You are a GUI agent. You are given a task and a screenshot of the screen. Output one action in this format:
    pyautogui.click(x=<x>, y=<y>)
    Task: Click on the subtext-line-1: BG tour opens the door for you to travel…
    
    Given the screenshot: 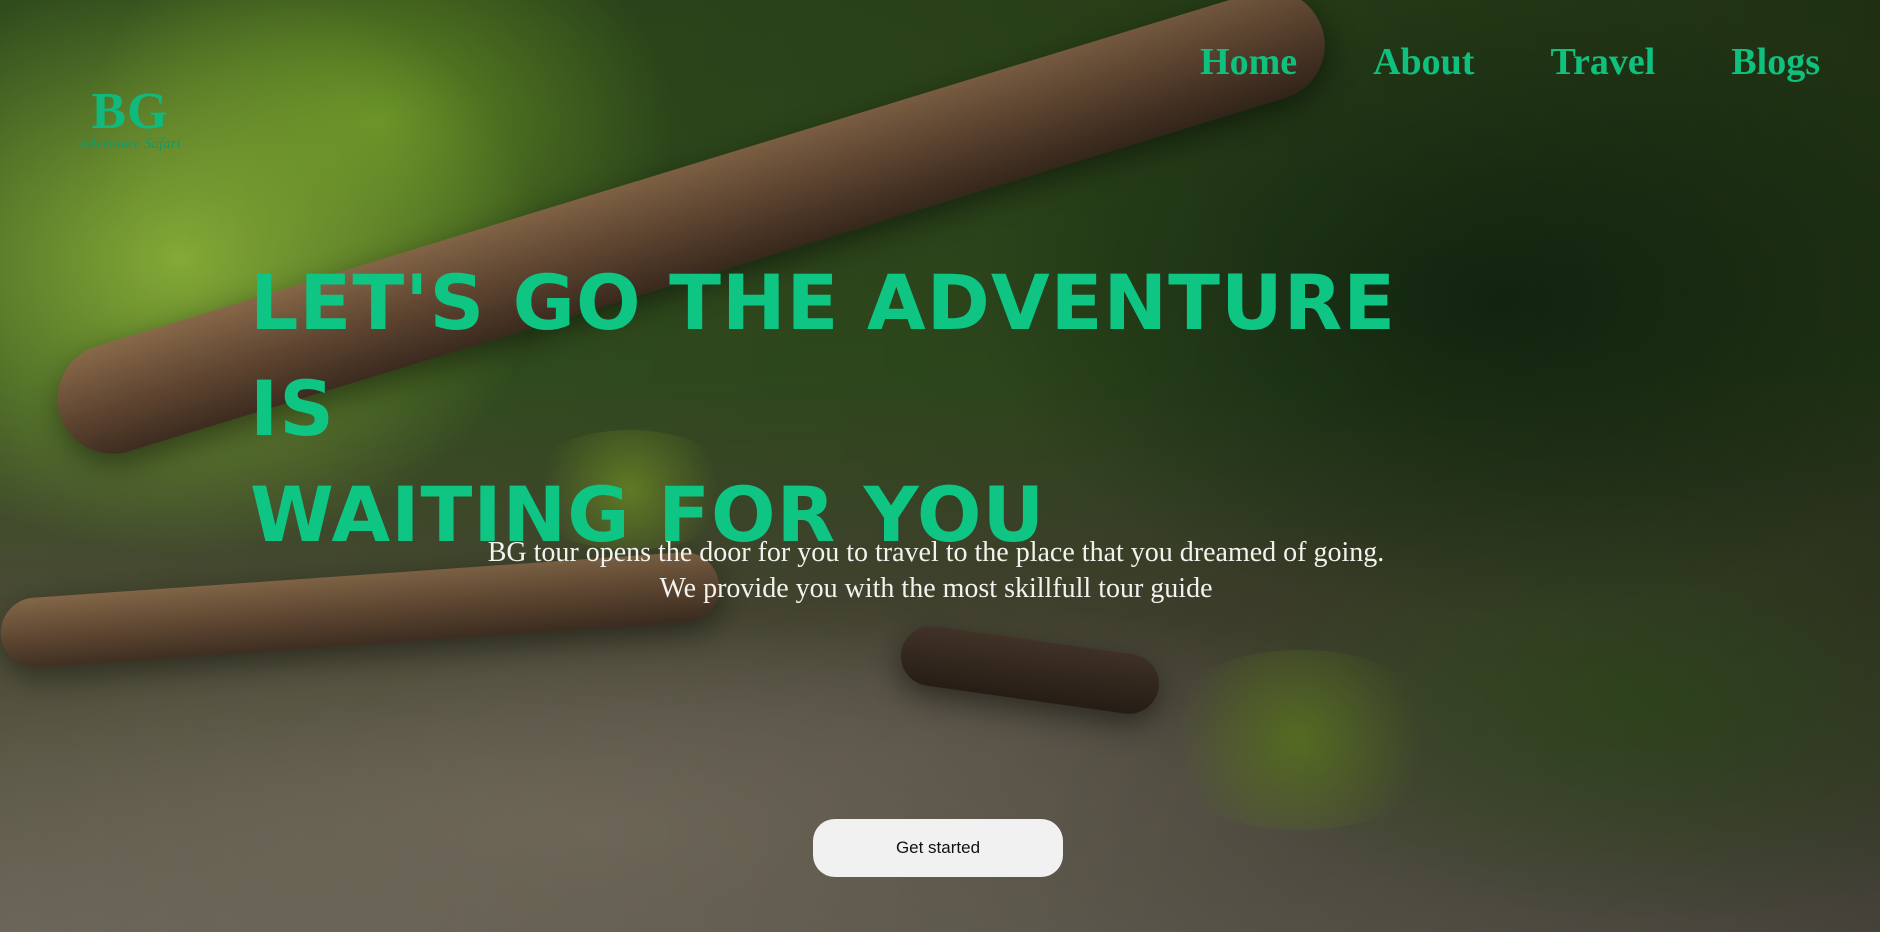 What is the action you would take?
    pyautogui.click(x=936, y=552)
    